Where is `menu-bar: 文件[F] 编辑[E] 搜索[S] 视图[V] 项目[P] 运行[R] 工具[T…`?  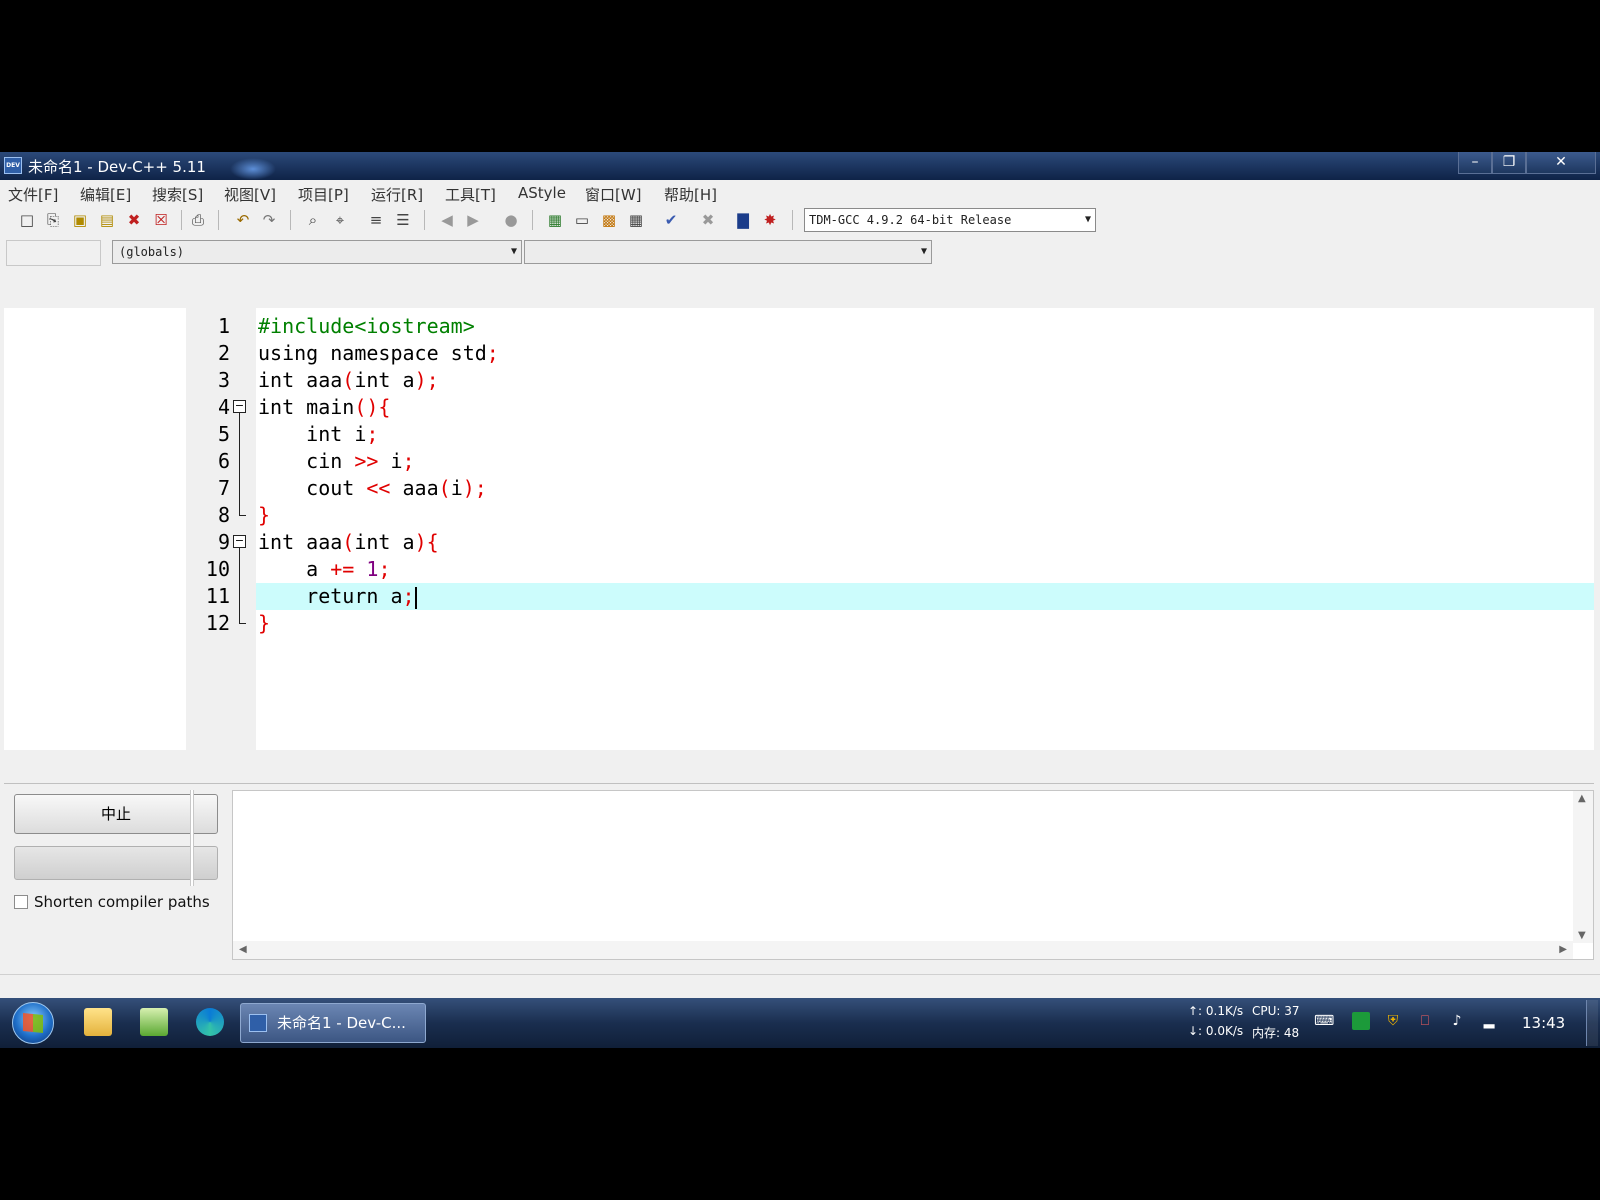 menu-bar: 文件[F] 编辑[E] 搜索[S] 视图[V] 项目[P] 运行[R] 工具[T… is located at coordinates (800, 192).